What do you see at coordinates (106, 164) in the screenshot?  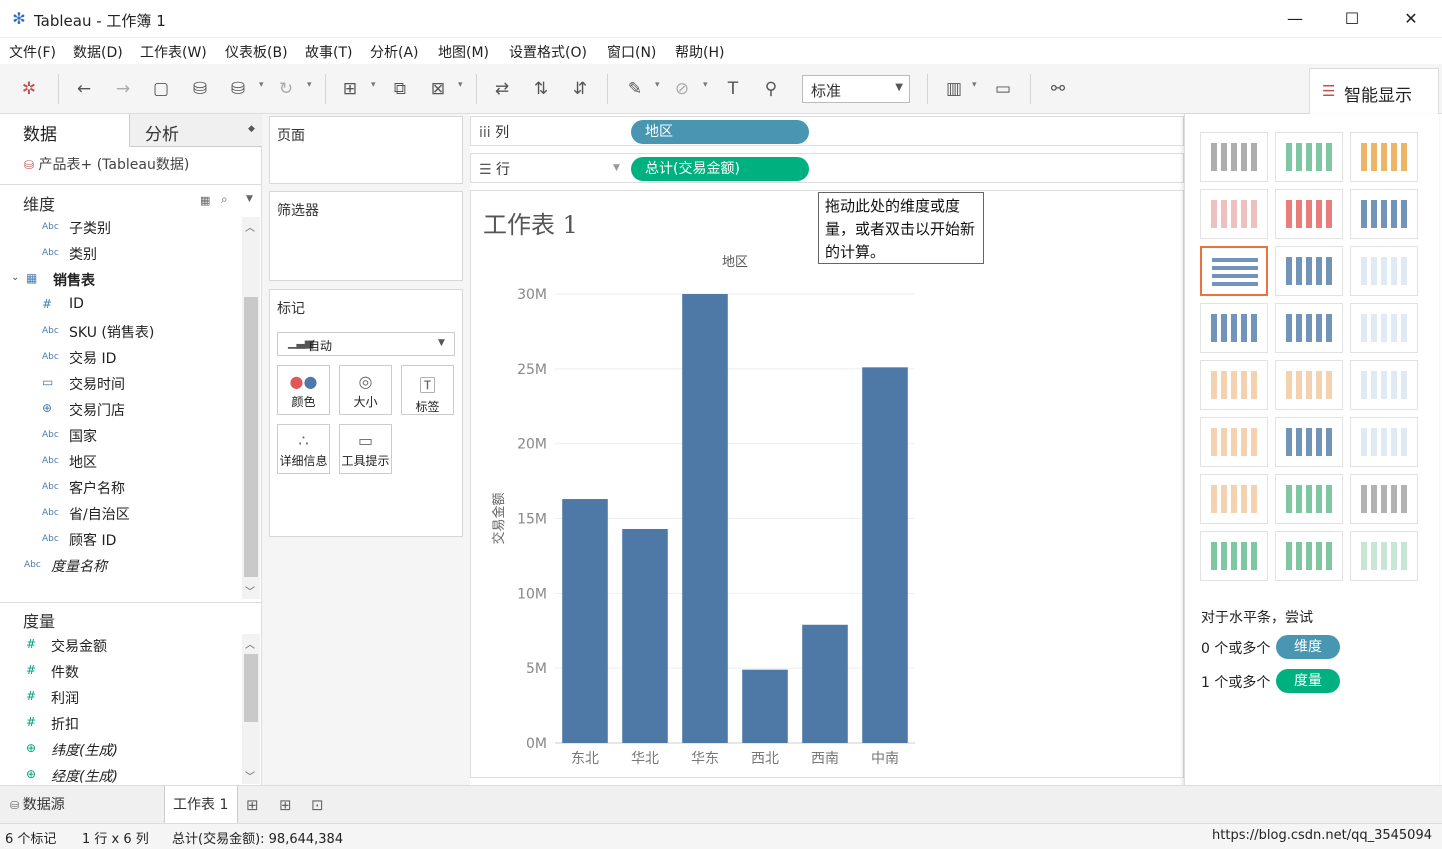 I see `datasource-item: ⛁ 产品表+ (Tableau数据)` at bounding box center [106, 164].